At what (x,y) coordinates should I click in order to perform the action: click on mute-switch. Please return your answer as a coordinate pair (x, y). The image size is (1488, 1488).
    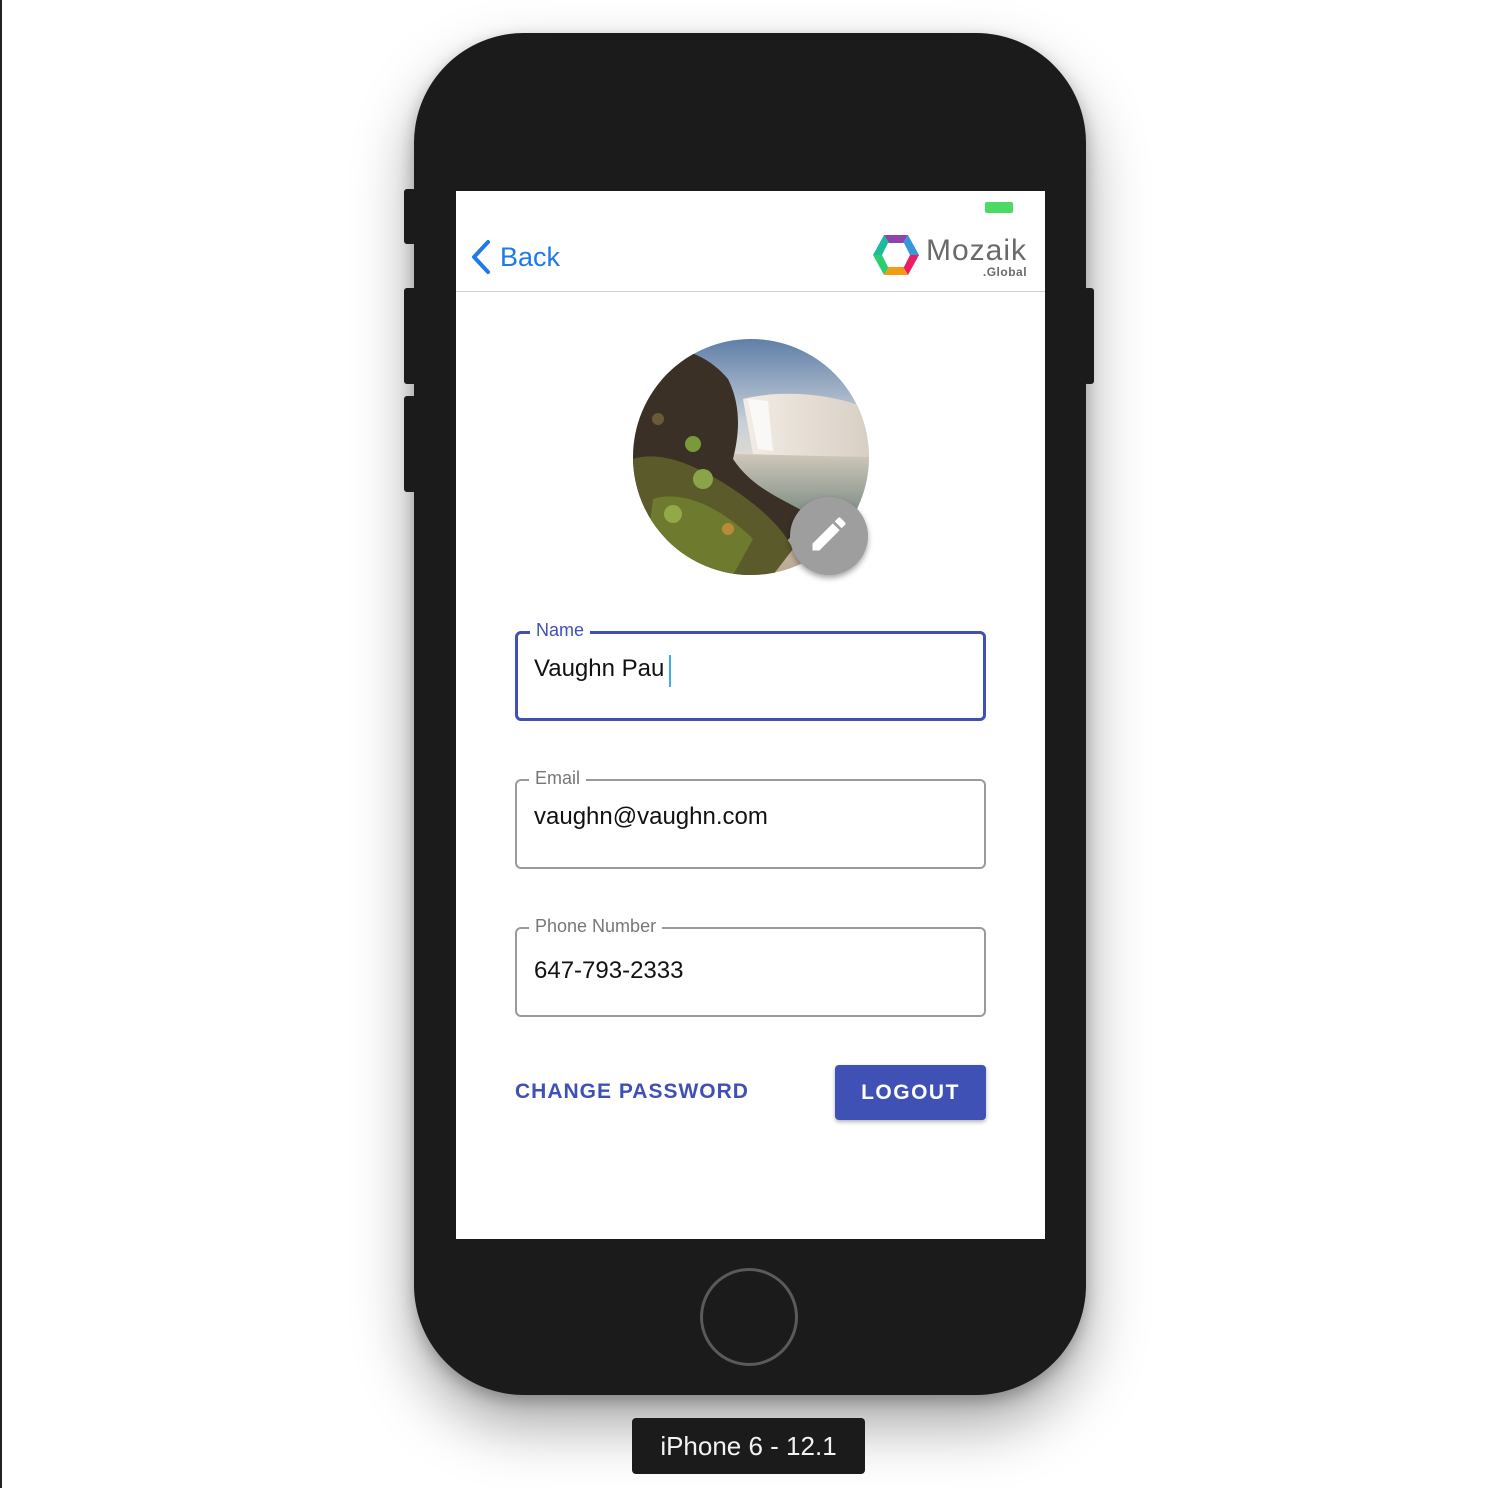
    Looking at the image, I should click on (410, 216).